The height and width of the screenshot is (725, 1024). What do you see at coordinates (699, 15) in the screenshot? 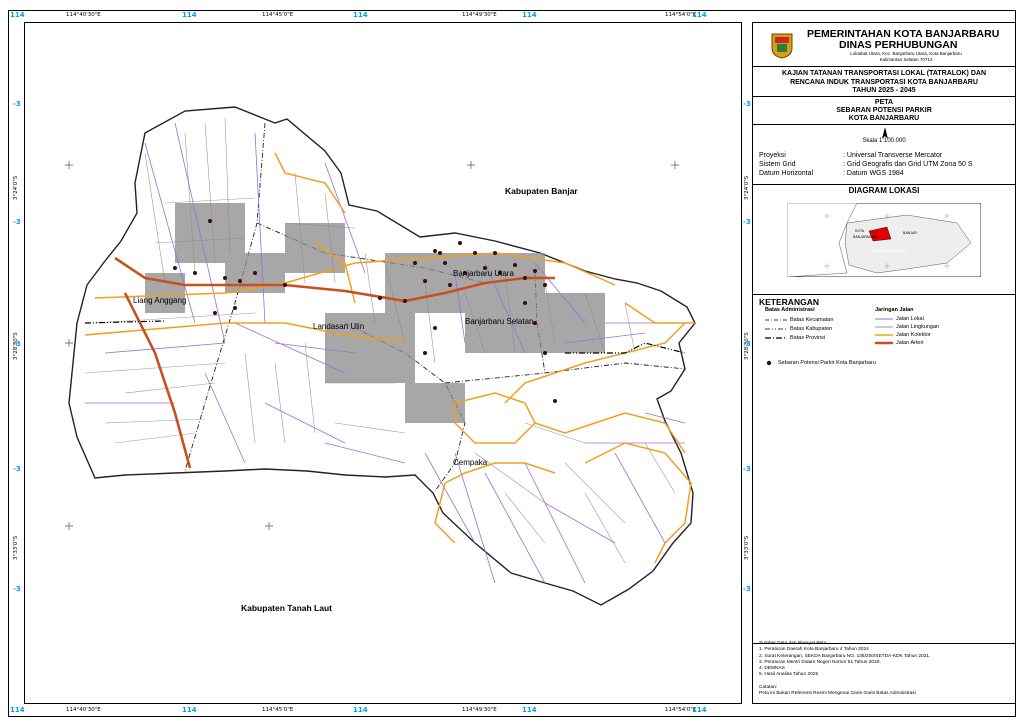
I see `top-big-5: 114` at bounding box center [699, 15].